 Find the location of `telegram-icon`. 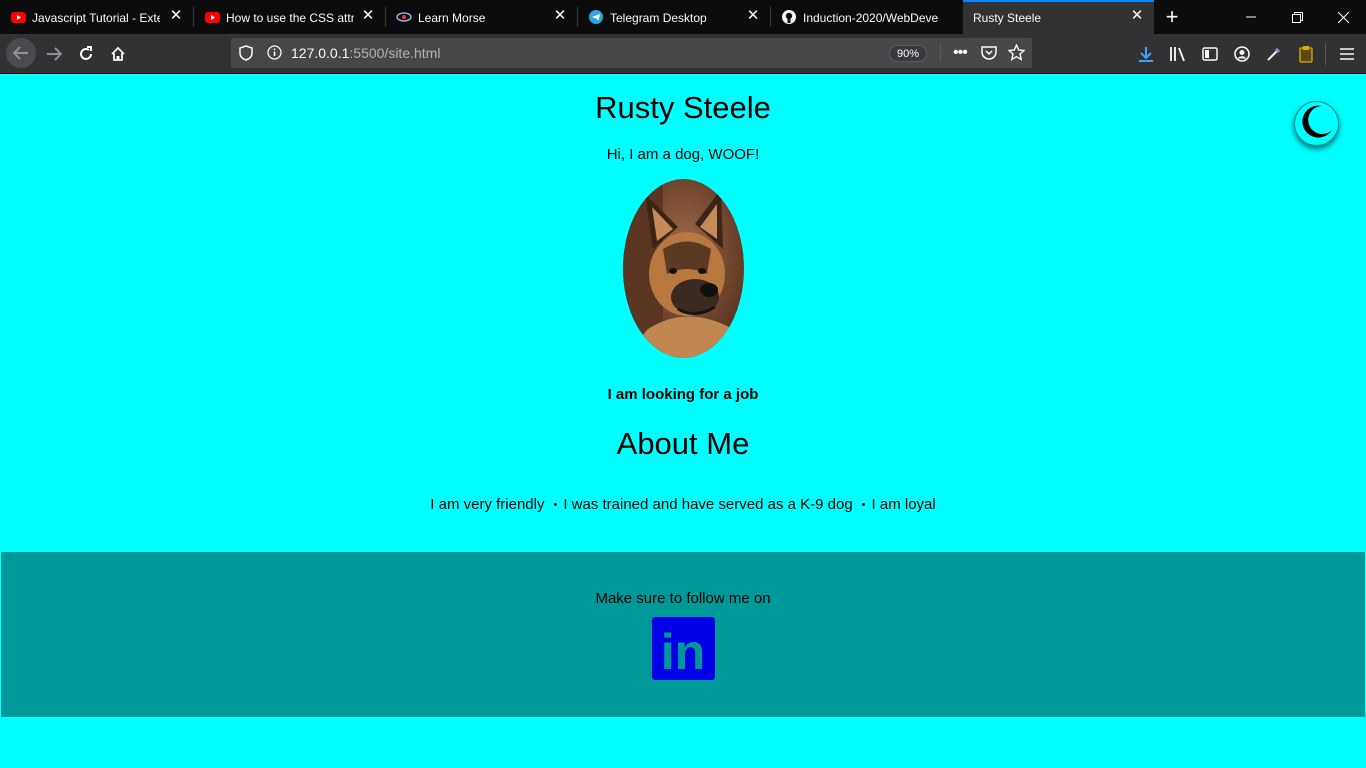

telegram-icon is located at coordinates (596, 17).